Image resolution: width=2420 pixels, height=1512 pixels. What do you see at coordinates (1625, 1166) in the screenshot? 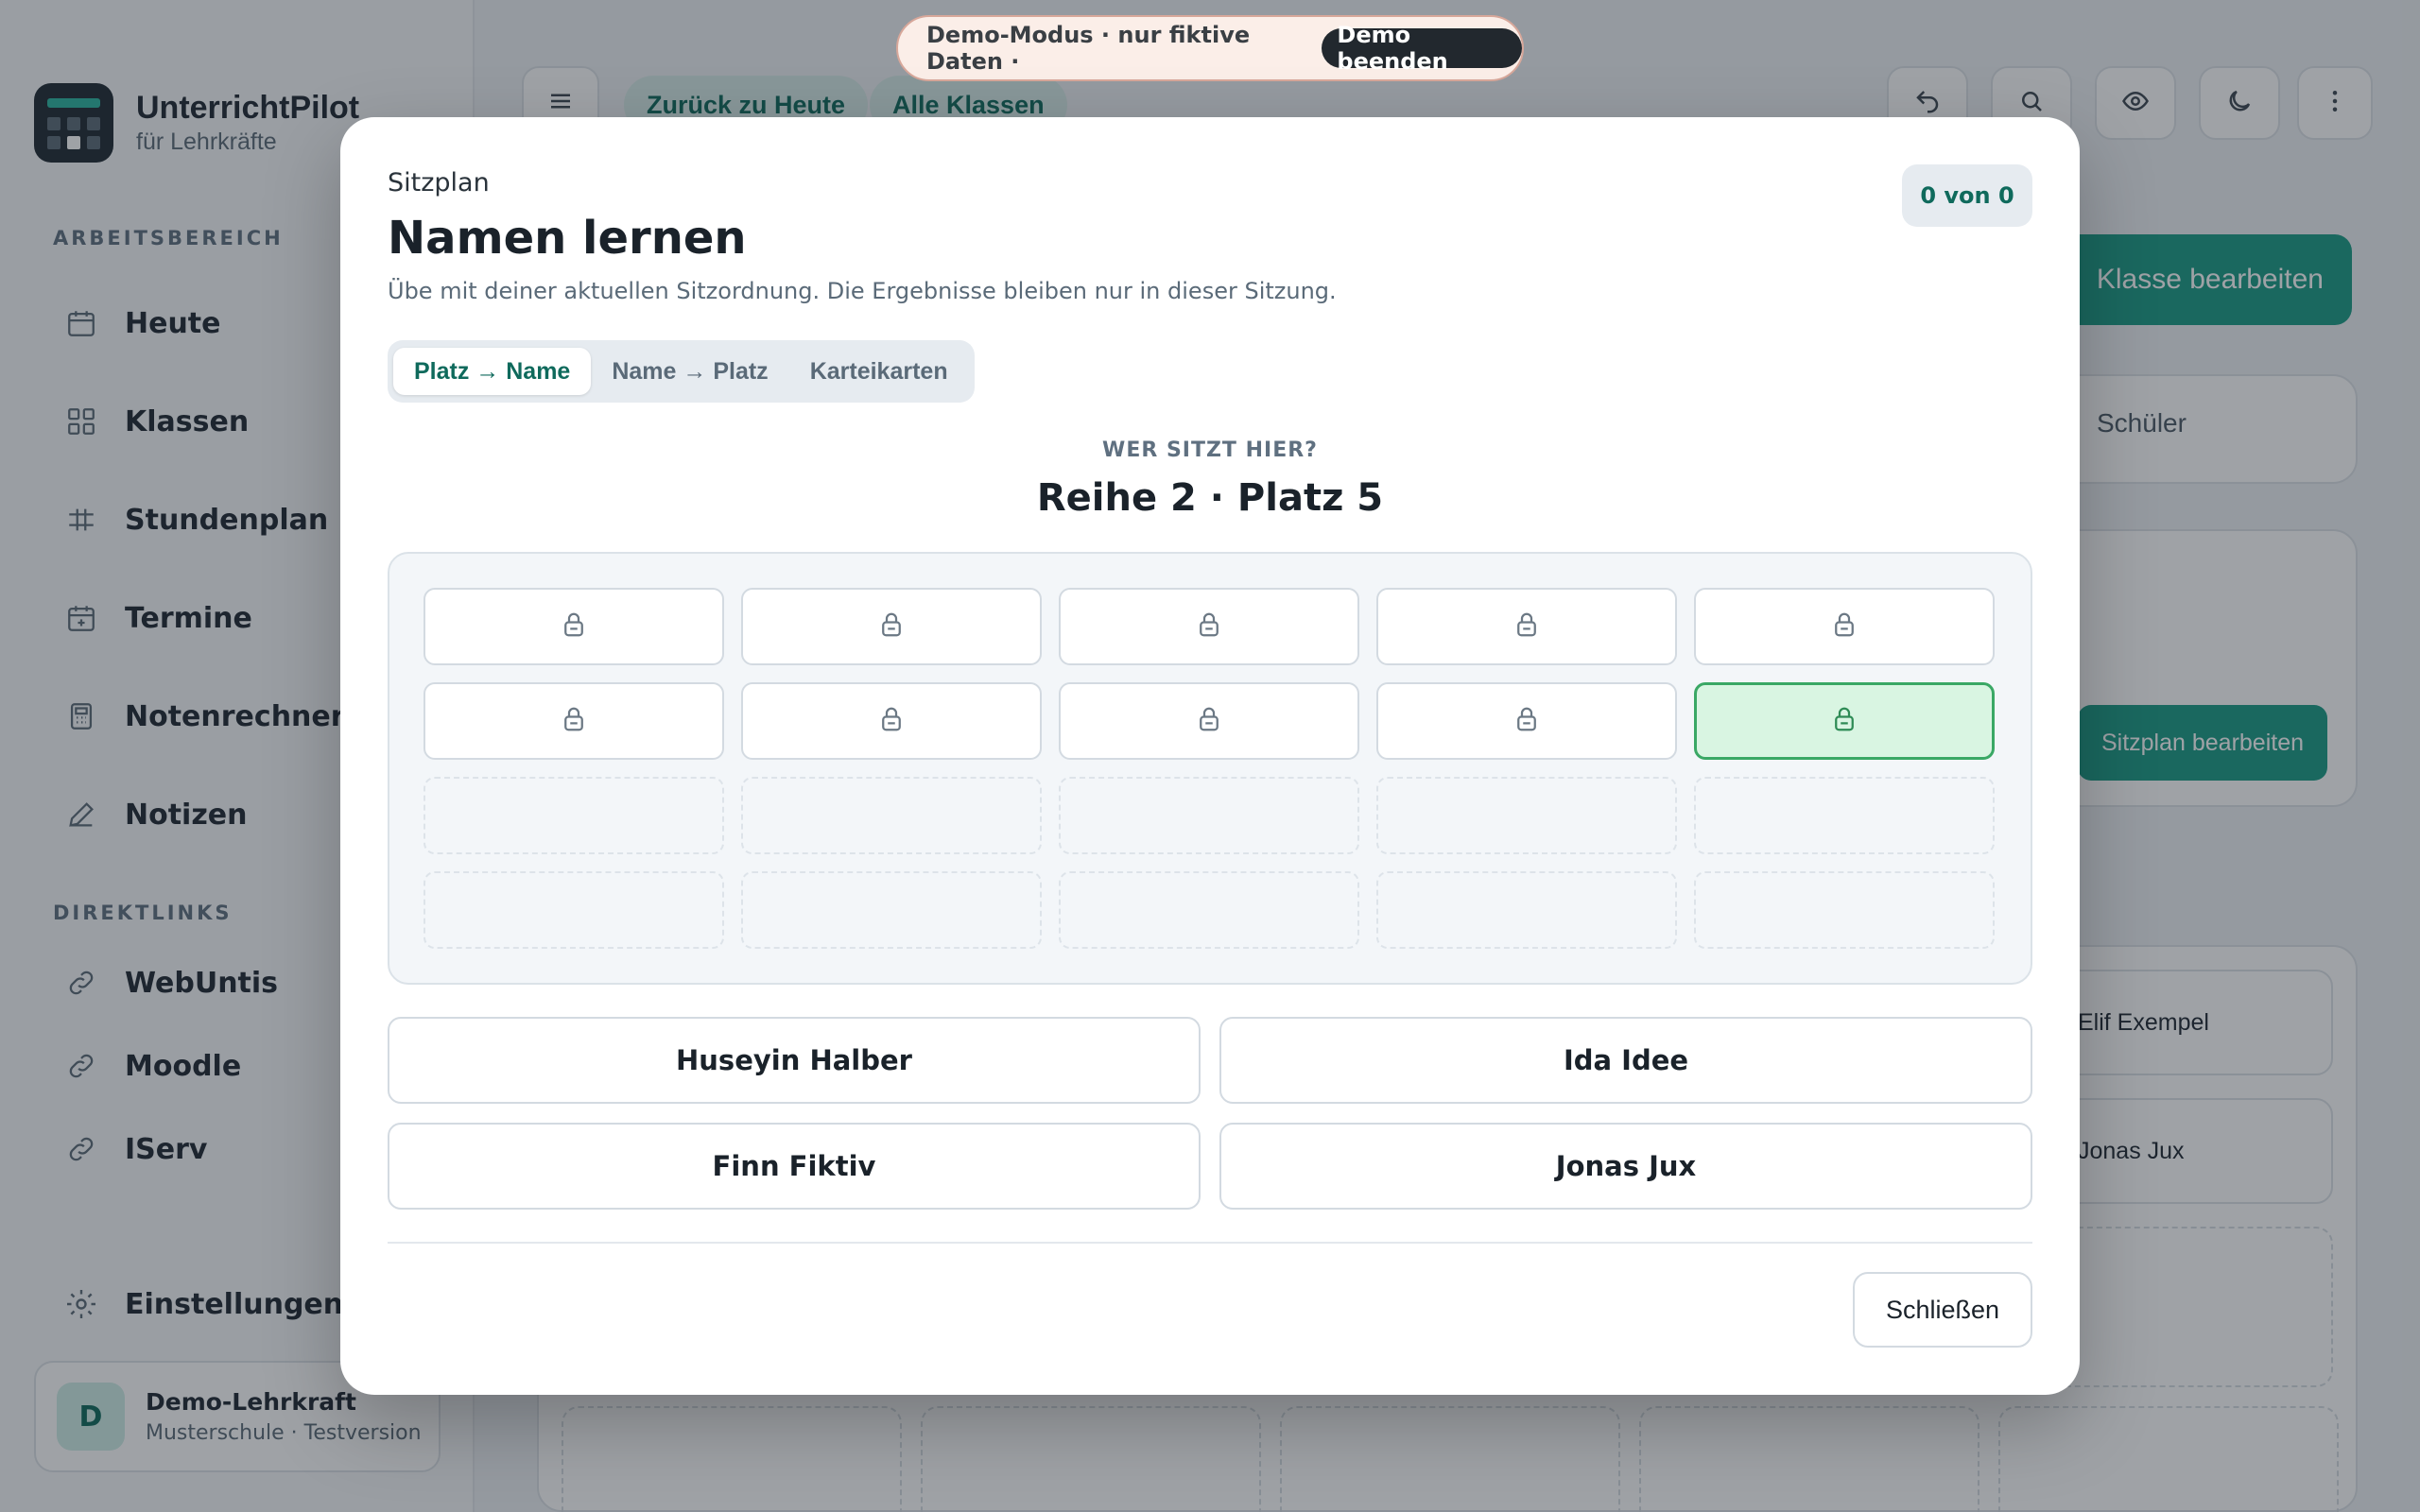
I see `answer-option: Jonas Jux` at bounding box center [1625, 1166].